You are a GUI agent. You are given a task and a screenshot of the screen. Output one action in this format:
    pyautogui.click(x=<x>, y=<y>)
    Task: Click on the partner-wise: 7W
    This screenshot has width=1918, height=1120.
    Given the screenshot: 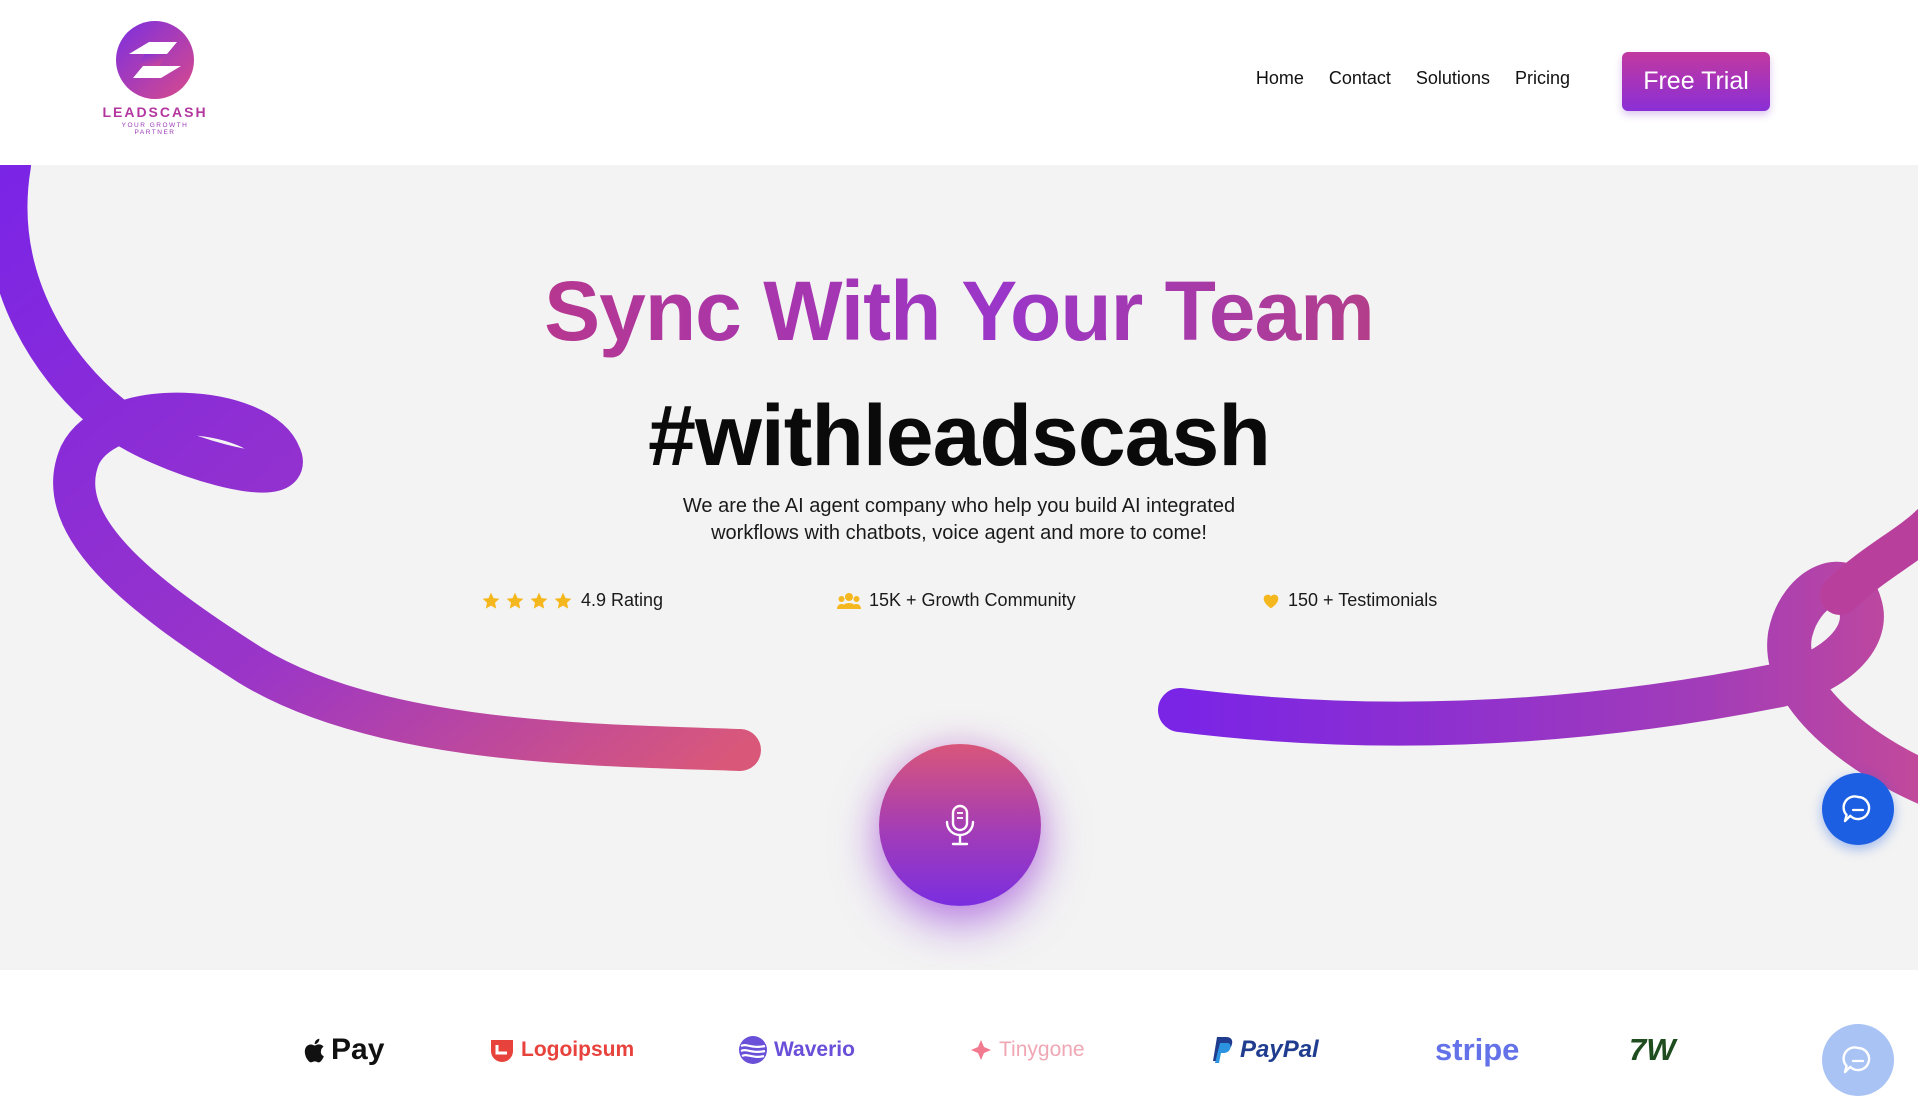 What is the action you would take?
    pyautogui.click(x=1652, y=1050)
    